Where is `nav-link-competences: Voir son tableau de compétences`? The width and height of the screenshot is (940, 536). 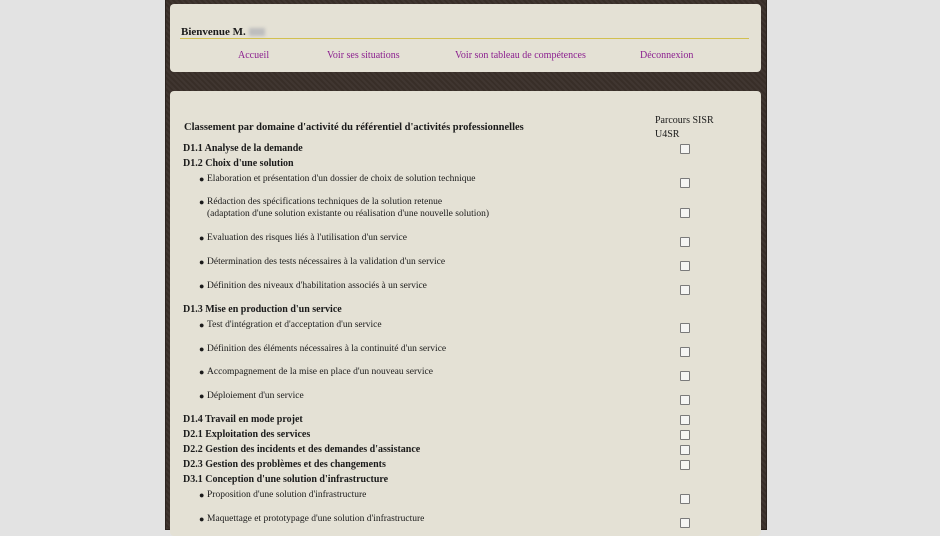
nav-link-competences: Voir son tableau de compétences is located at coordinates (520, 55).